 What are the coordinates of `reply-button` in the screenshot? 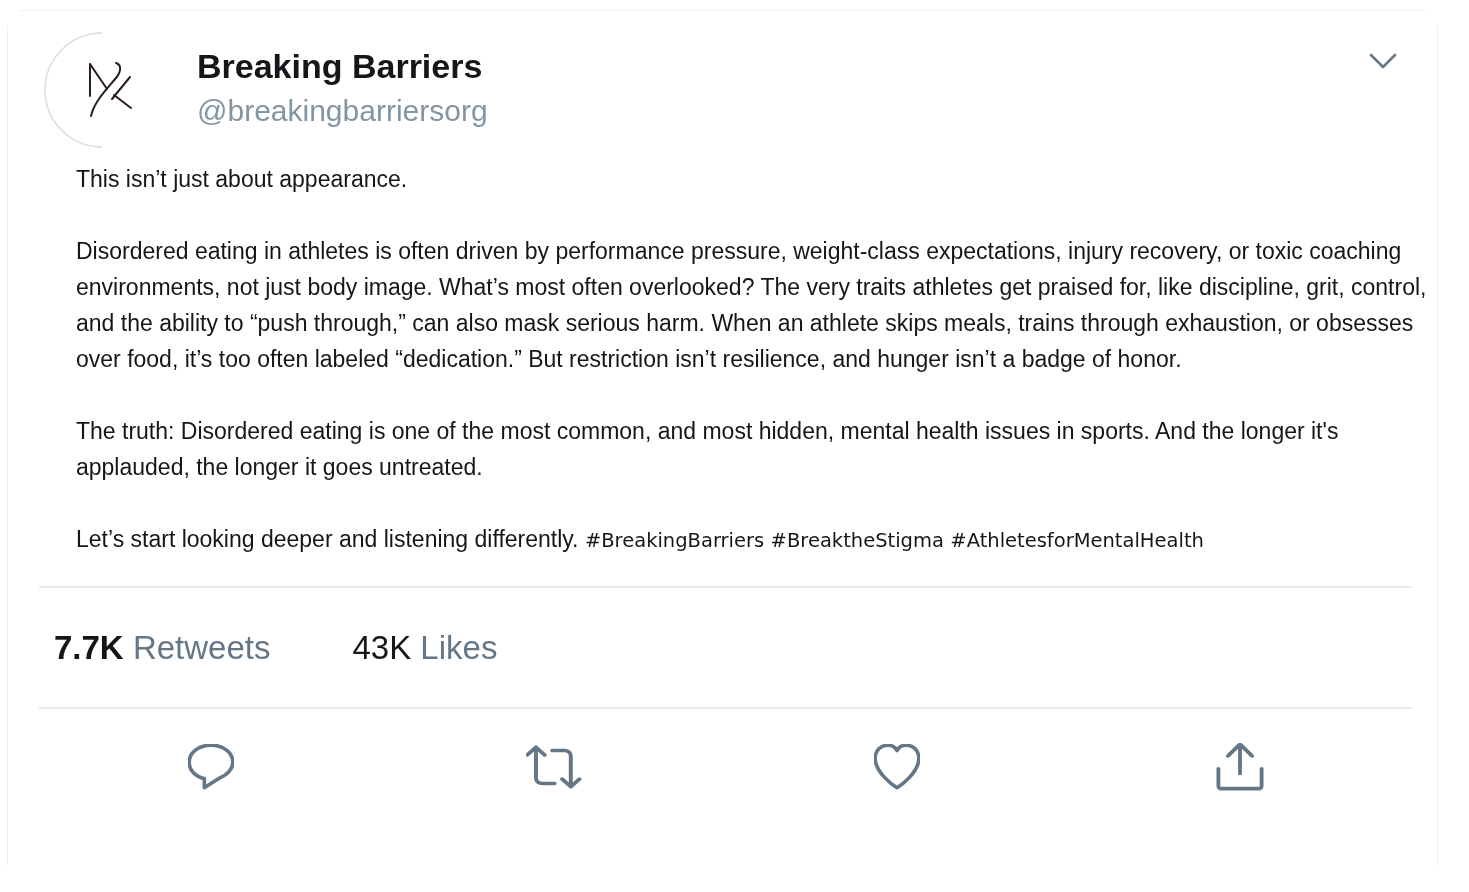 It's located at (210, 767).